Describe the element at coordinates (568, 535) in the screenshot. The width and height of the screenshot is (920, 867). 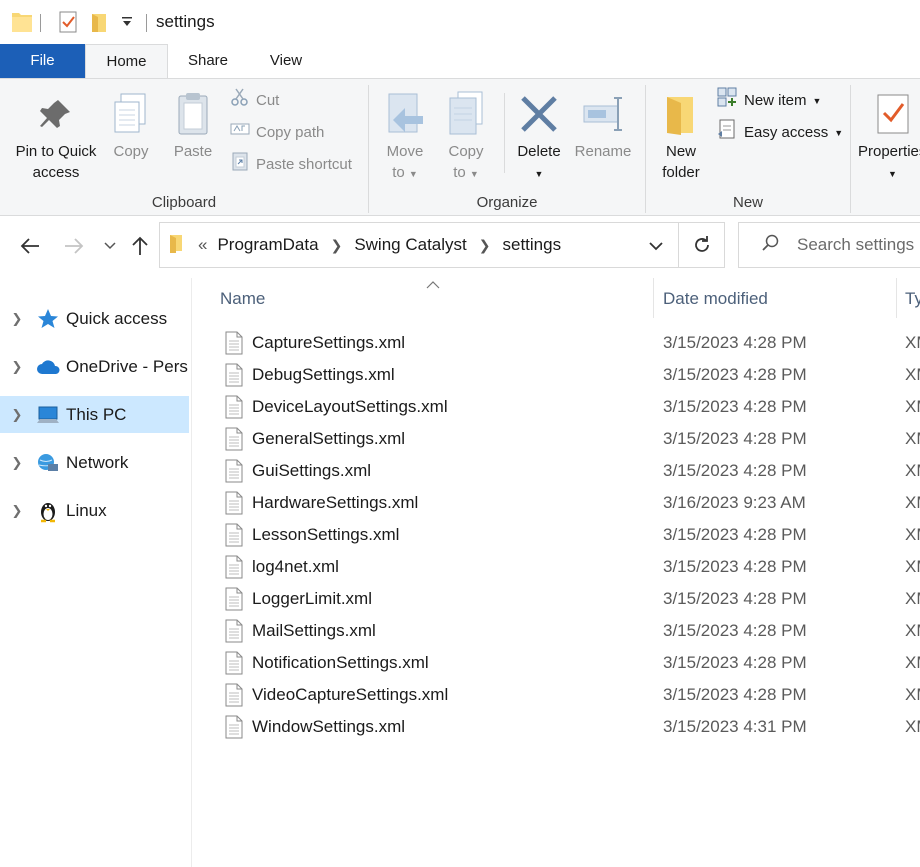
I see `file-row: LessonSettings.xml 3/15/2023 4:28 PM XML` at that location.